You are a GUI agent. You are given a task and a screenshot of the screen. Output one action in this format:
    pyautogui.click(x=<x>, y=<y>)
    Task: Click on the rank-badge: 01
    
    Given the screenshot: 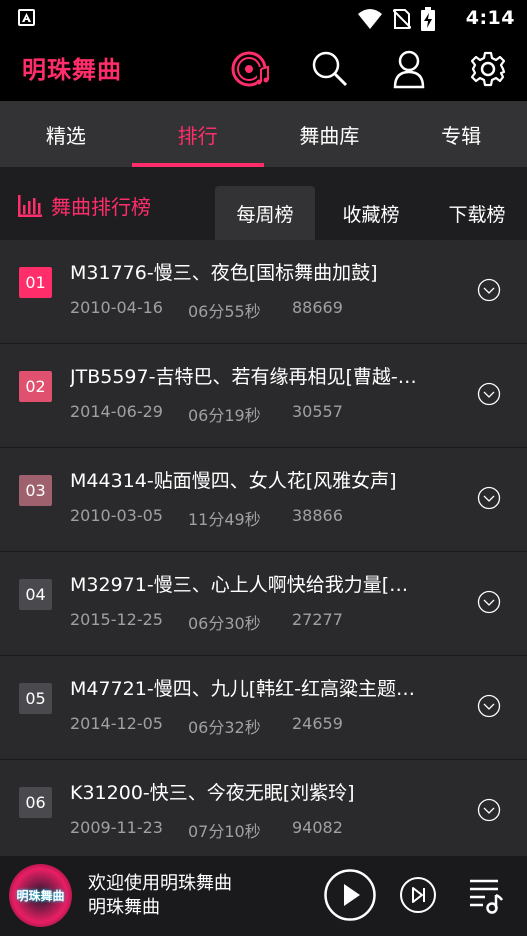 What is the action you would take?
    pyautogui.click(x=35, y=282)
    